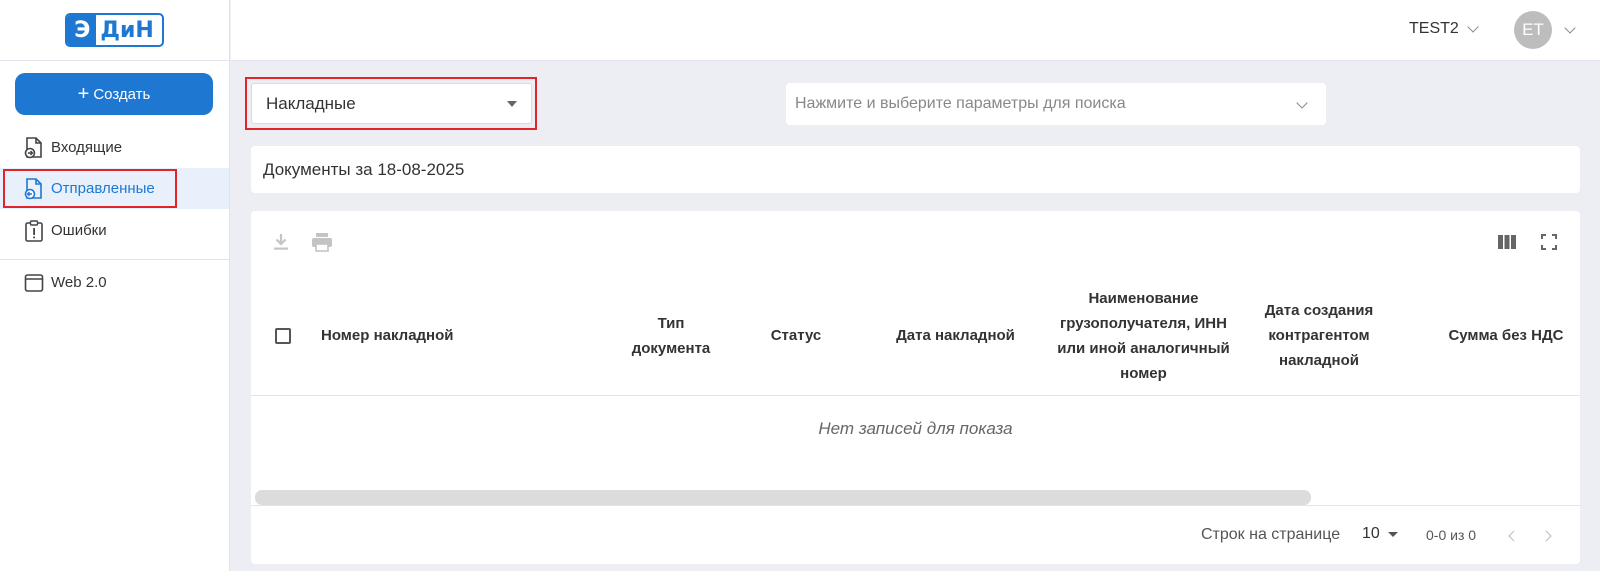 Image resolution: width=1600 pixels, height=571 pixels. Describe the element at coordinates (388, 335) in the screenshot. I see `column-header-number: Номер накладной` at that location.